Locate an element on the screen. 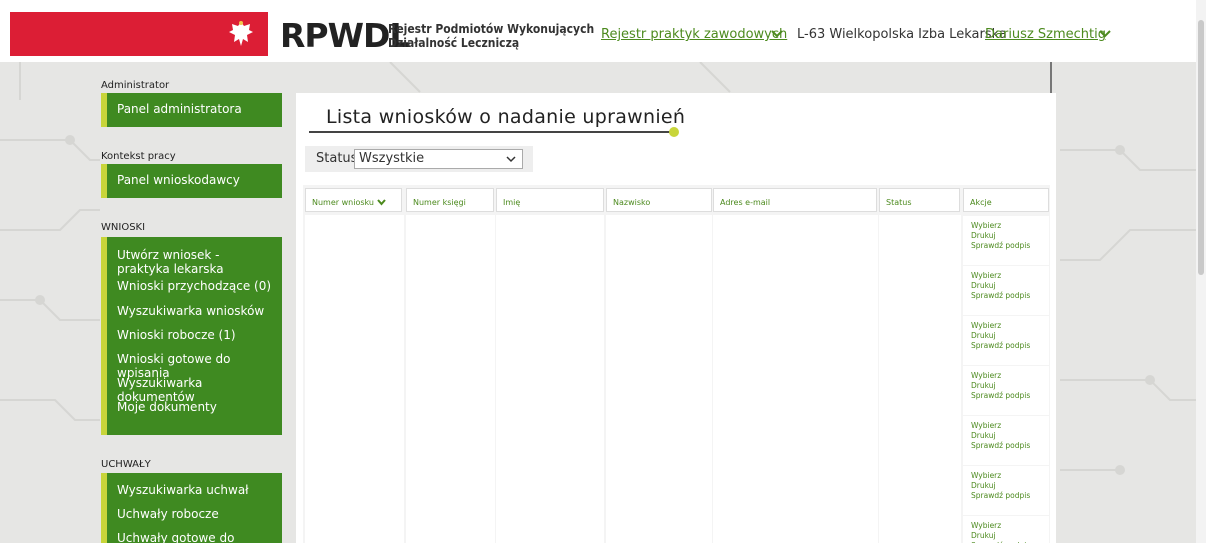 The width and height of the screenshot is (1206, 543). menu-item-ready-to-enter: Wnioski gotowe do wpisania is located at coordinates (194, 366).